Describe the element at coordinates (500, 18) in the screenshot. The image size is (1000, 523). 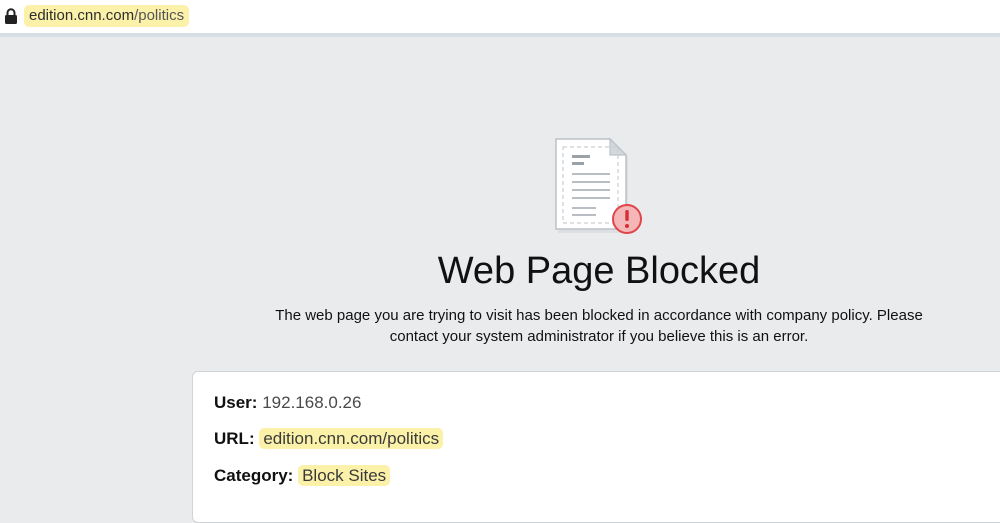
I see `address-bar: edition.cnn.com/politics` at that location.